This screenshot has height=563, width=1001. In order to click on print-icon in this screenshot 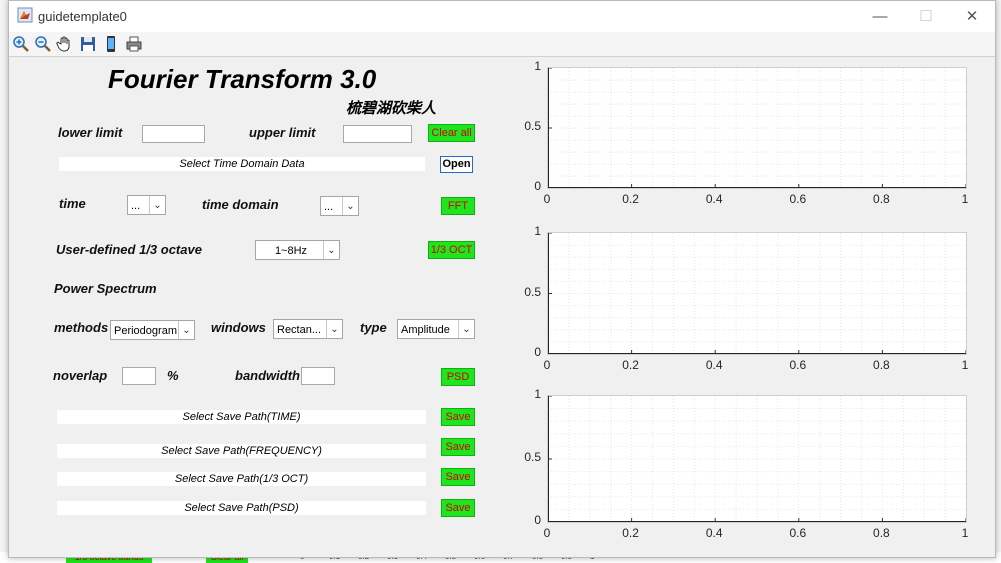, I will do `click(134, 44)`.